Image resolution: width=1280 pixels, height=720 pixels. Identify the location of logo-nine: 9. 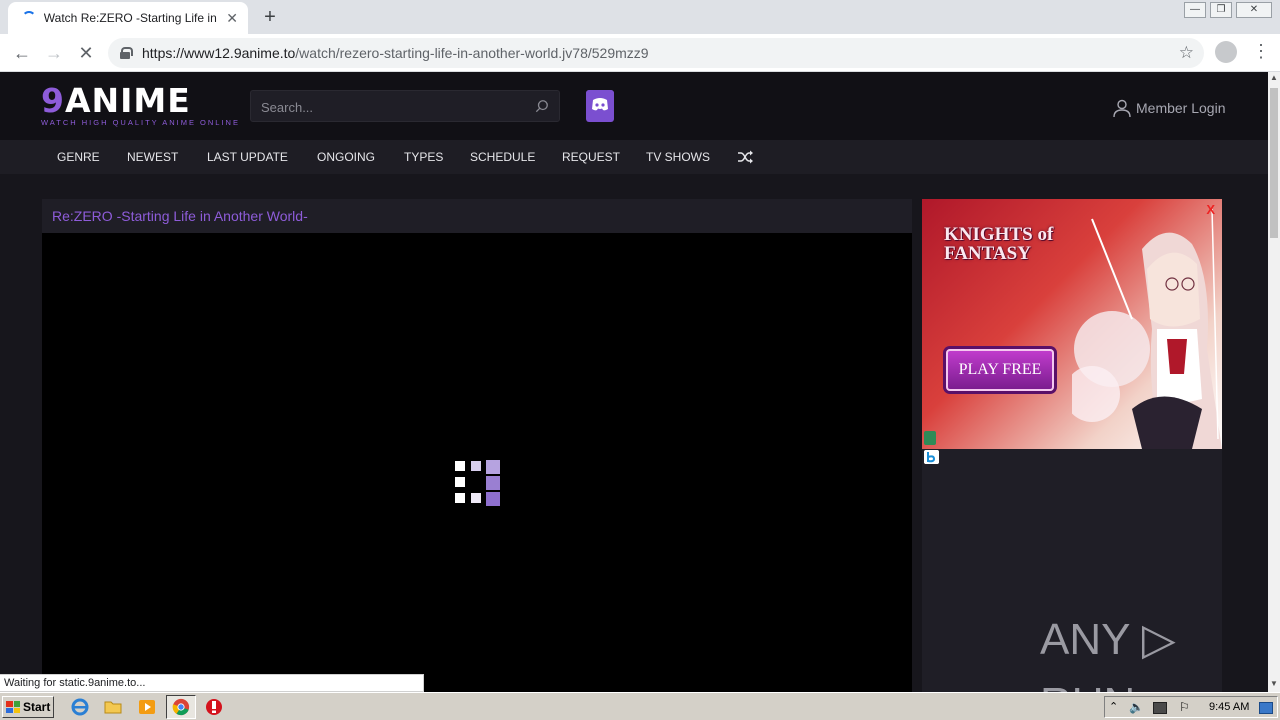
(53, 100).